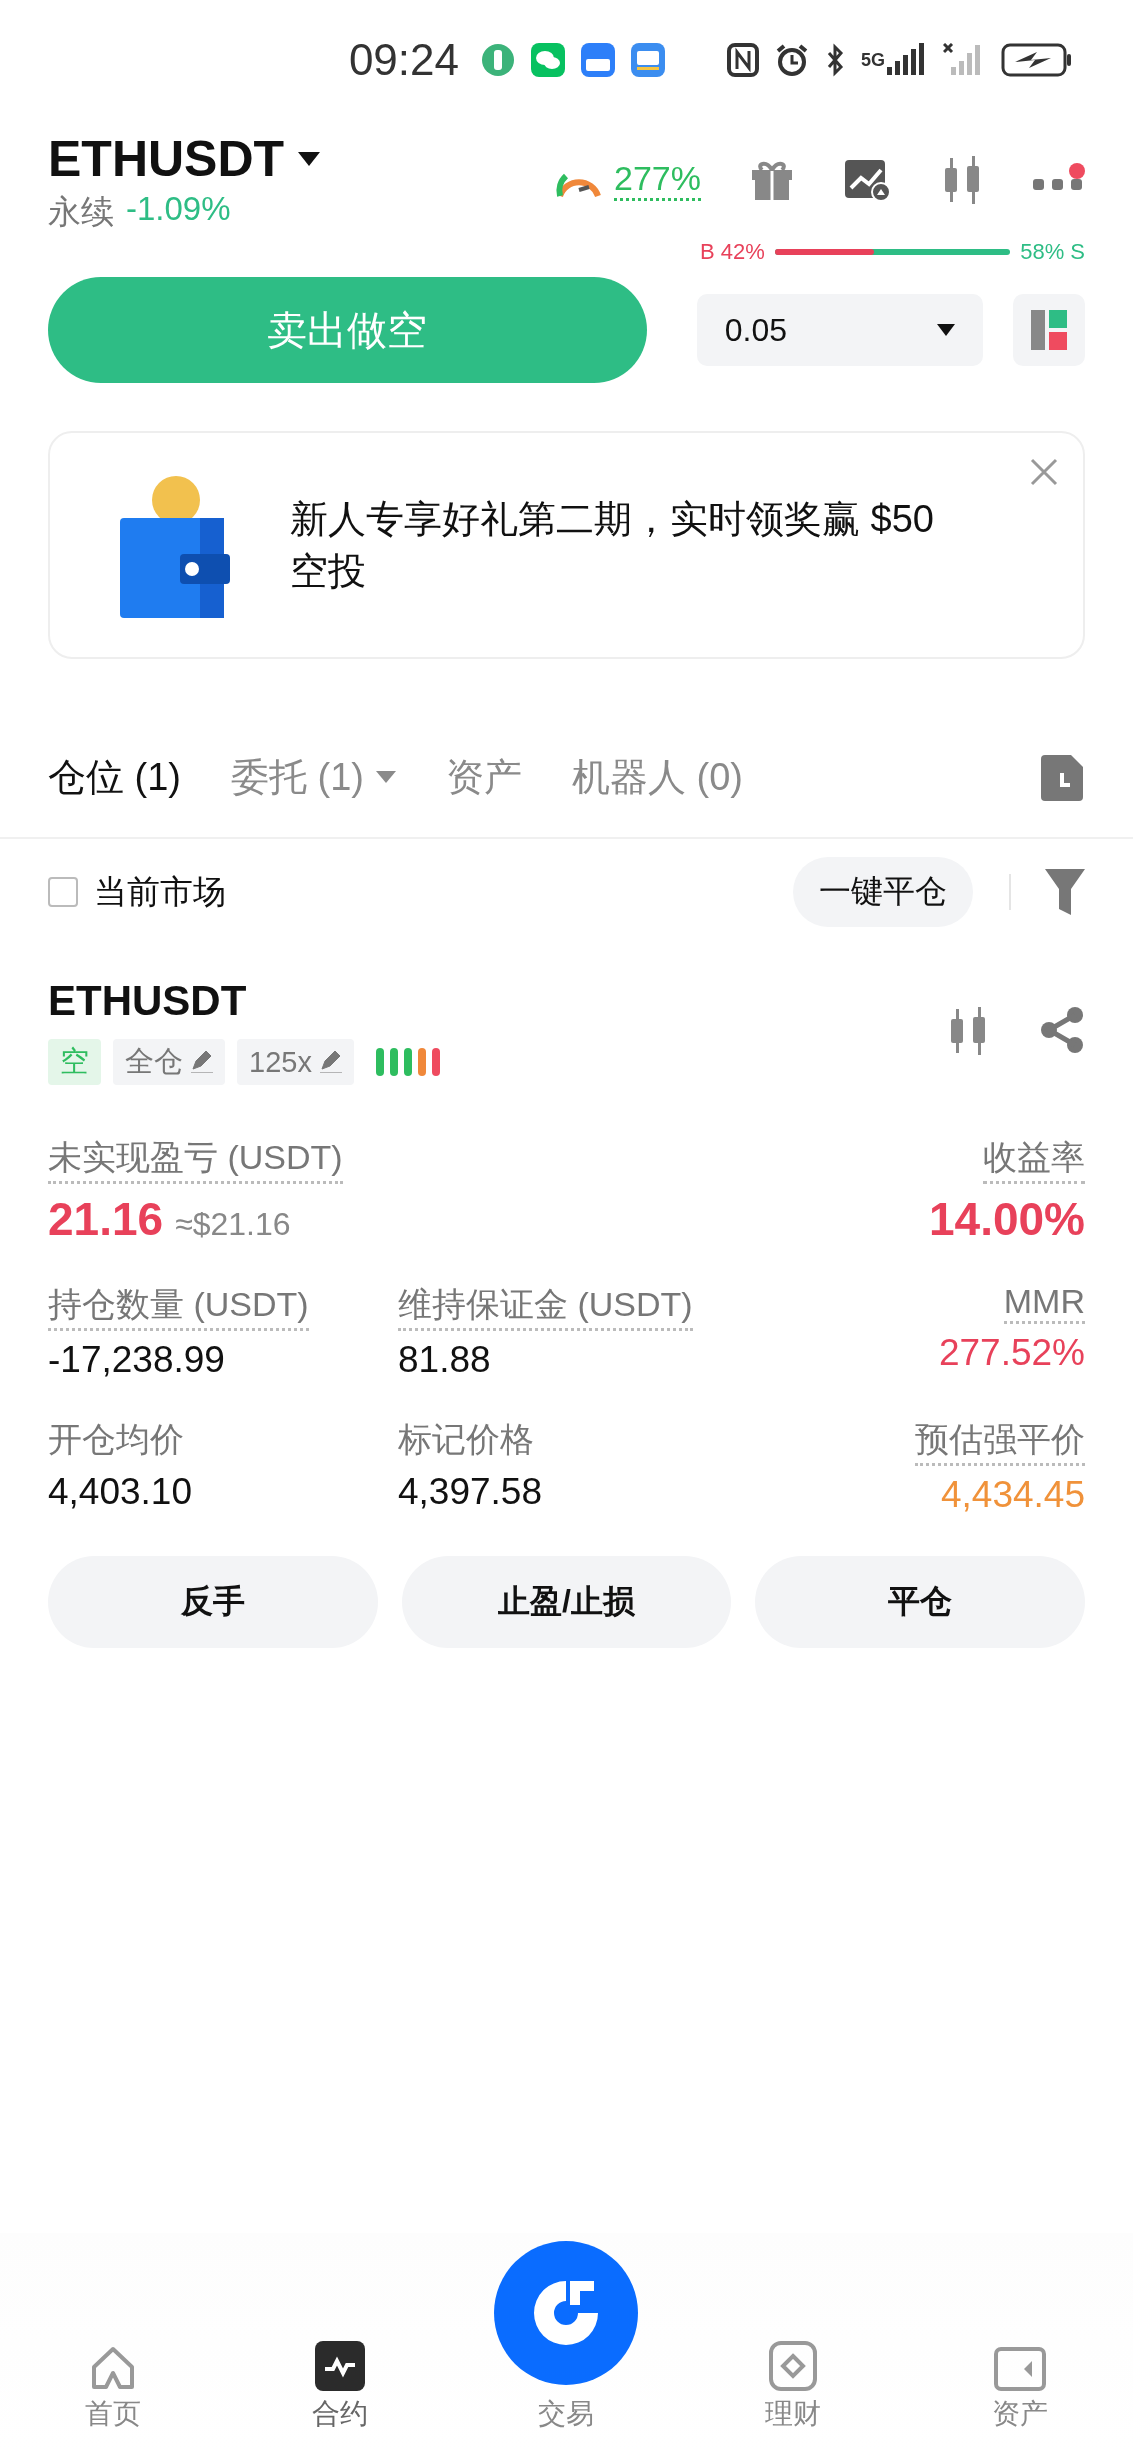 The width and height of the screenshot is (1133, 2453). What do you see at coordinates (74, 1062) in the screenshot?
I see `side-tag: 空` at bounding box center [74, 1062].